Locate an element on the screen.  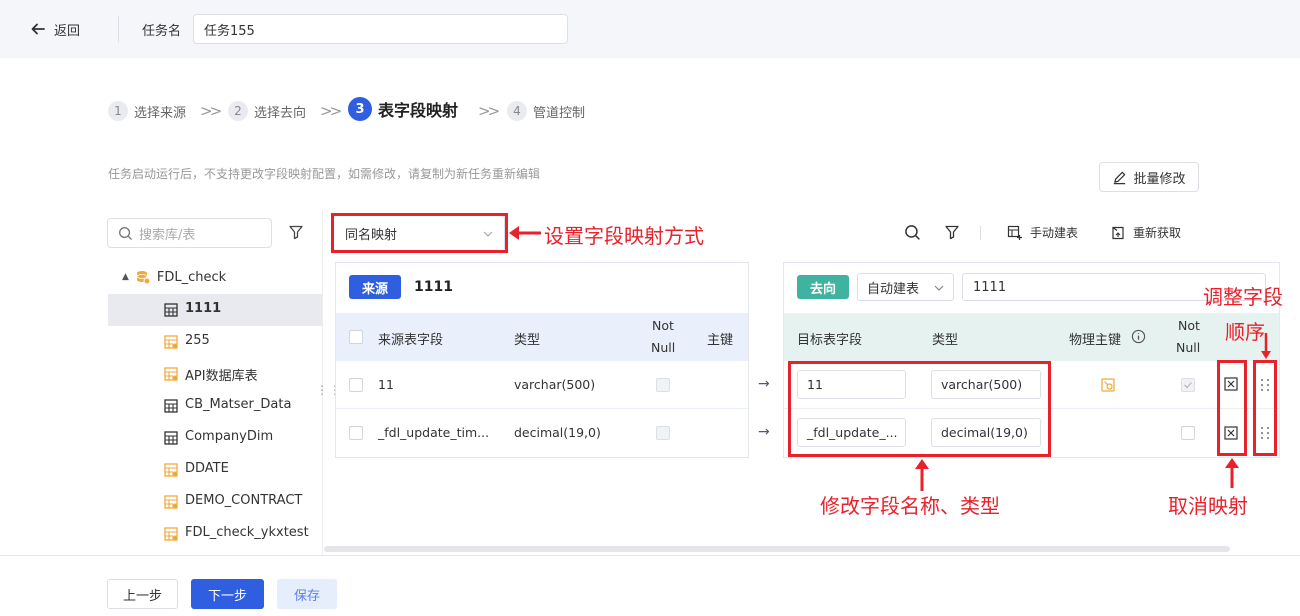
target-create-mode-select: 自动建表 is located at coordinates (905, 287).